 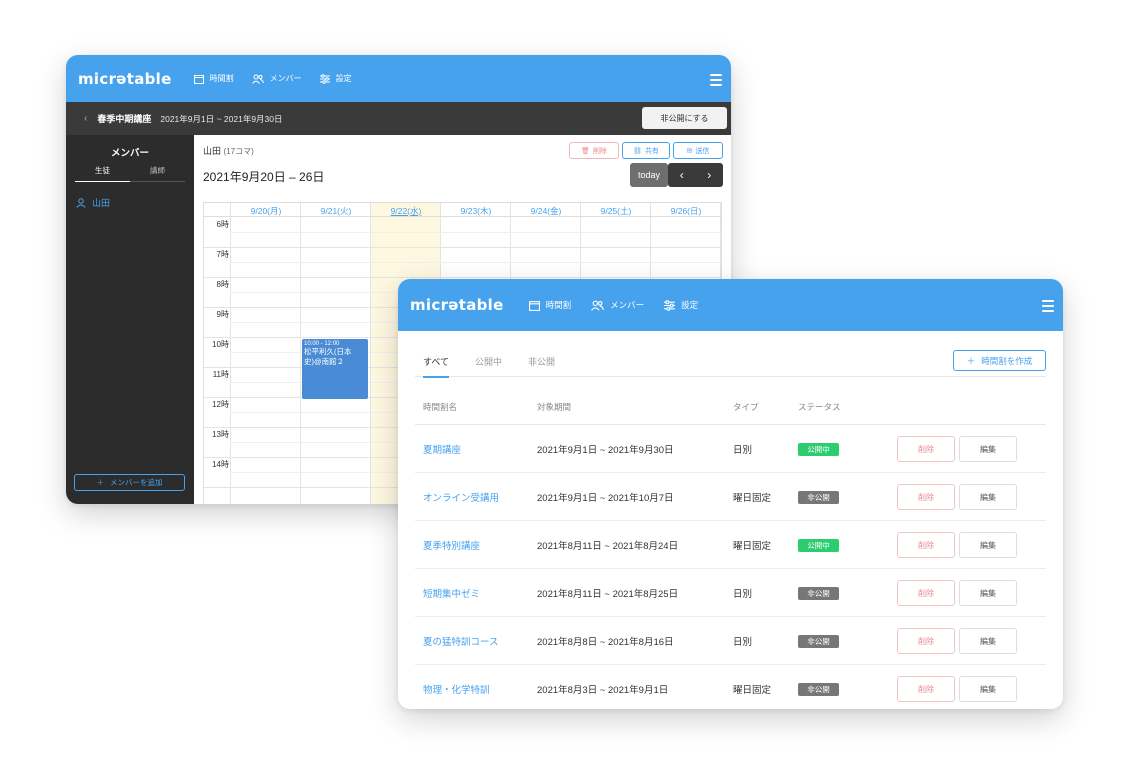 I want to click on day-header: 9/20(月), so click(x=266, y=211).